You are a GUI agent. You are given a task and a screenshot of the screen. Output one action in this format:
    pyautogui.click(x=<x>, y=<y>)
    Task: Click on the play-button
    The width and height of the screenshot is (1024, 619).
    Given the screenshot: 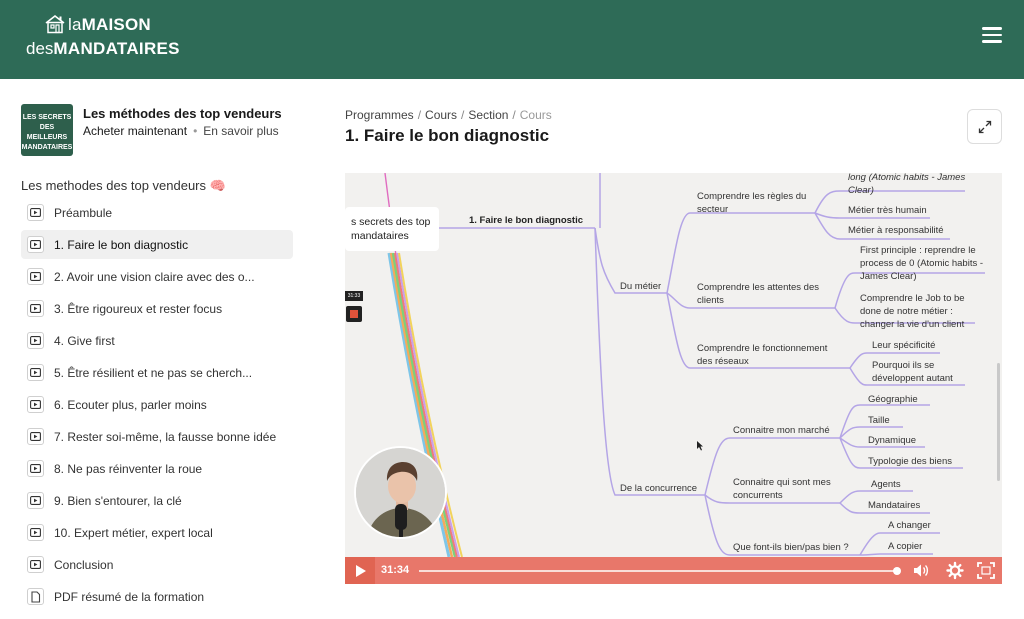 What is the action you would take?
    pyautogui.click(x=360, y=570)
    